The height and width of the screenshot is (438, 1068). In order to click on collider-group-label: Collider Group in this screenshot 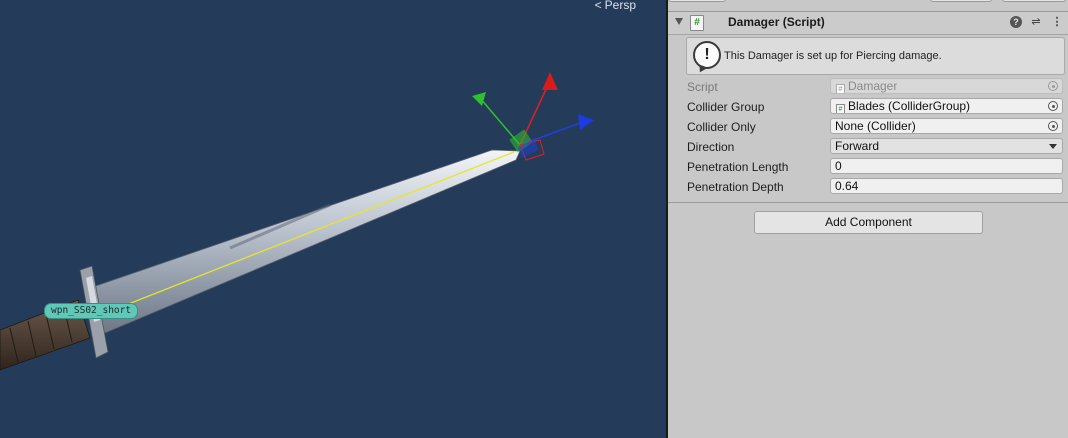, I will do `click(726, 107)`.